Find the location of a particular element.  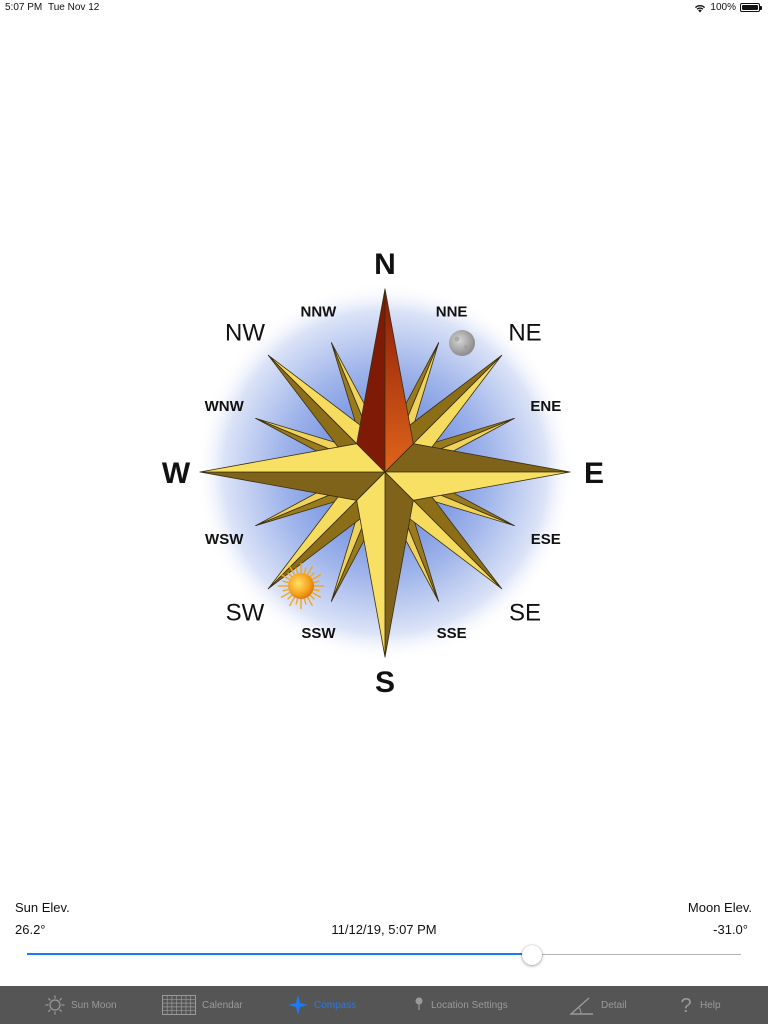

sun-elev-label: Sun Elev. is located at coordinates (42, 907).